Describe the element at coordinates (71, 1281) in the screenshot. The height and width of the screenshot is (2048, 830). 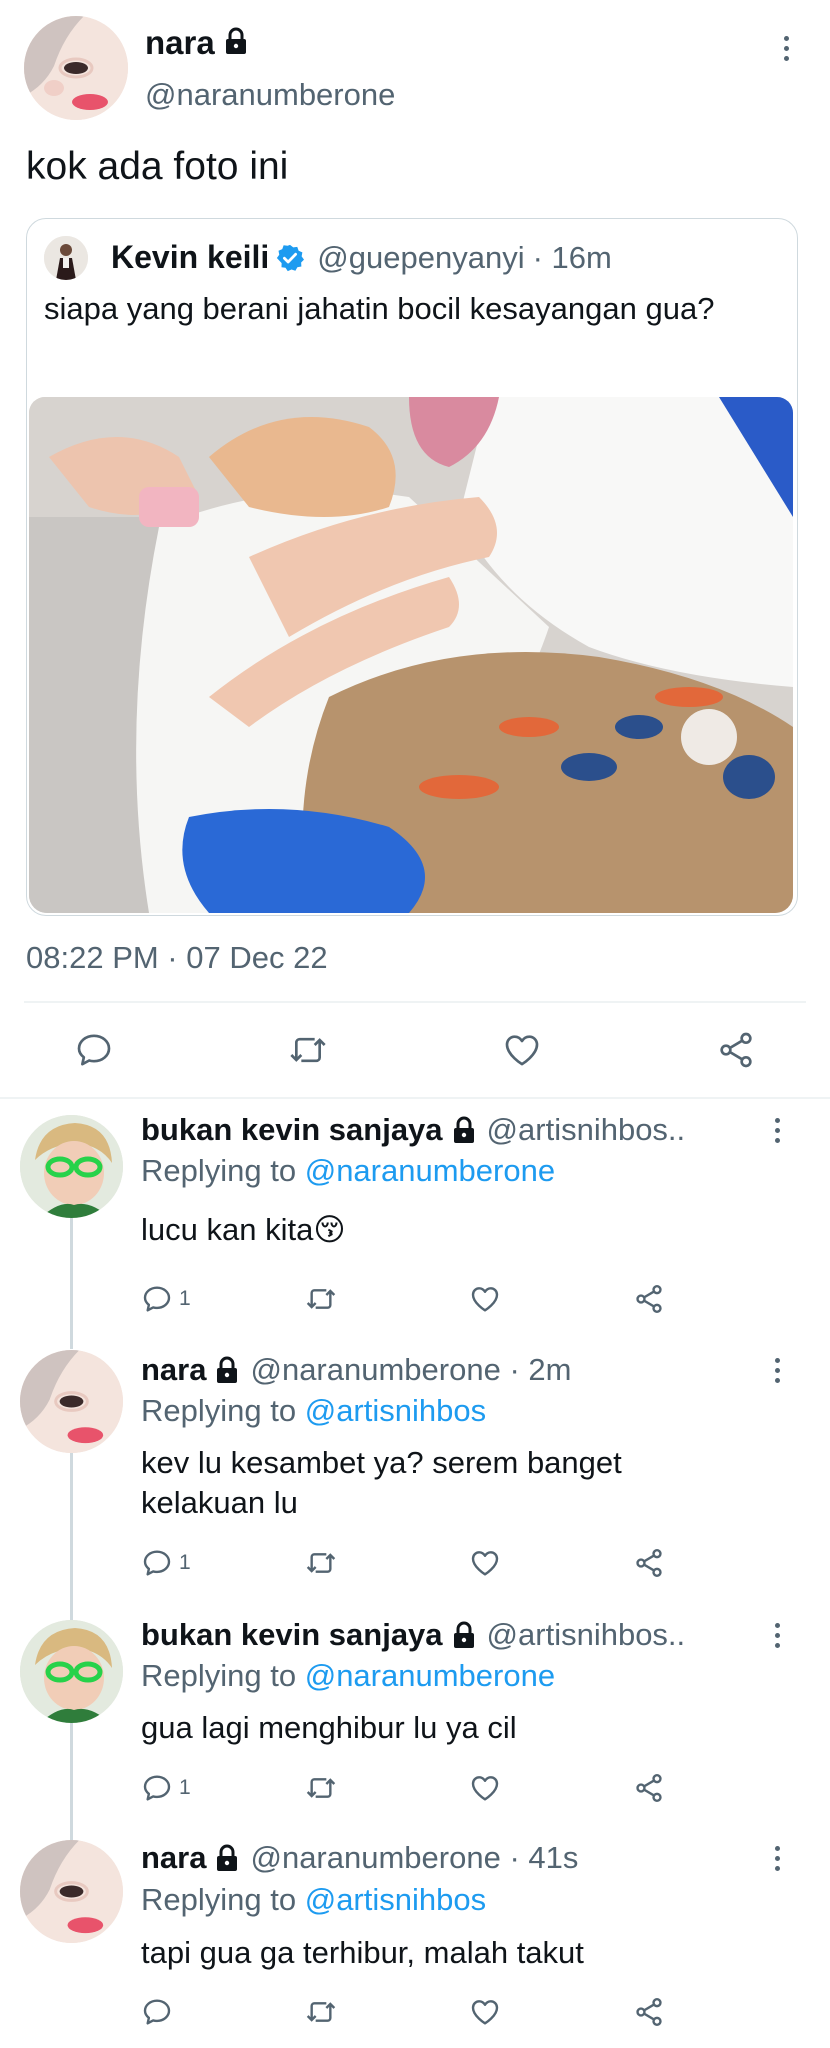
I see `thread-line` at that location.